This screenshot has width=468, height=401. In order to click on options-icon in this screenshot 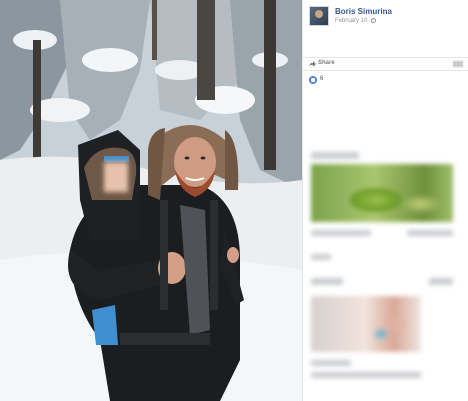, I will do `click(458, 64)`.